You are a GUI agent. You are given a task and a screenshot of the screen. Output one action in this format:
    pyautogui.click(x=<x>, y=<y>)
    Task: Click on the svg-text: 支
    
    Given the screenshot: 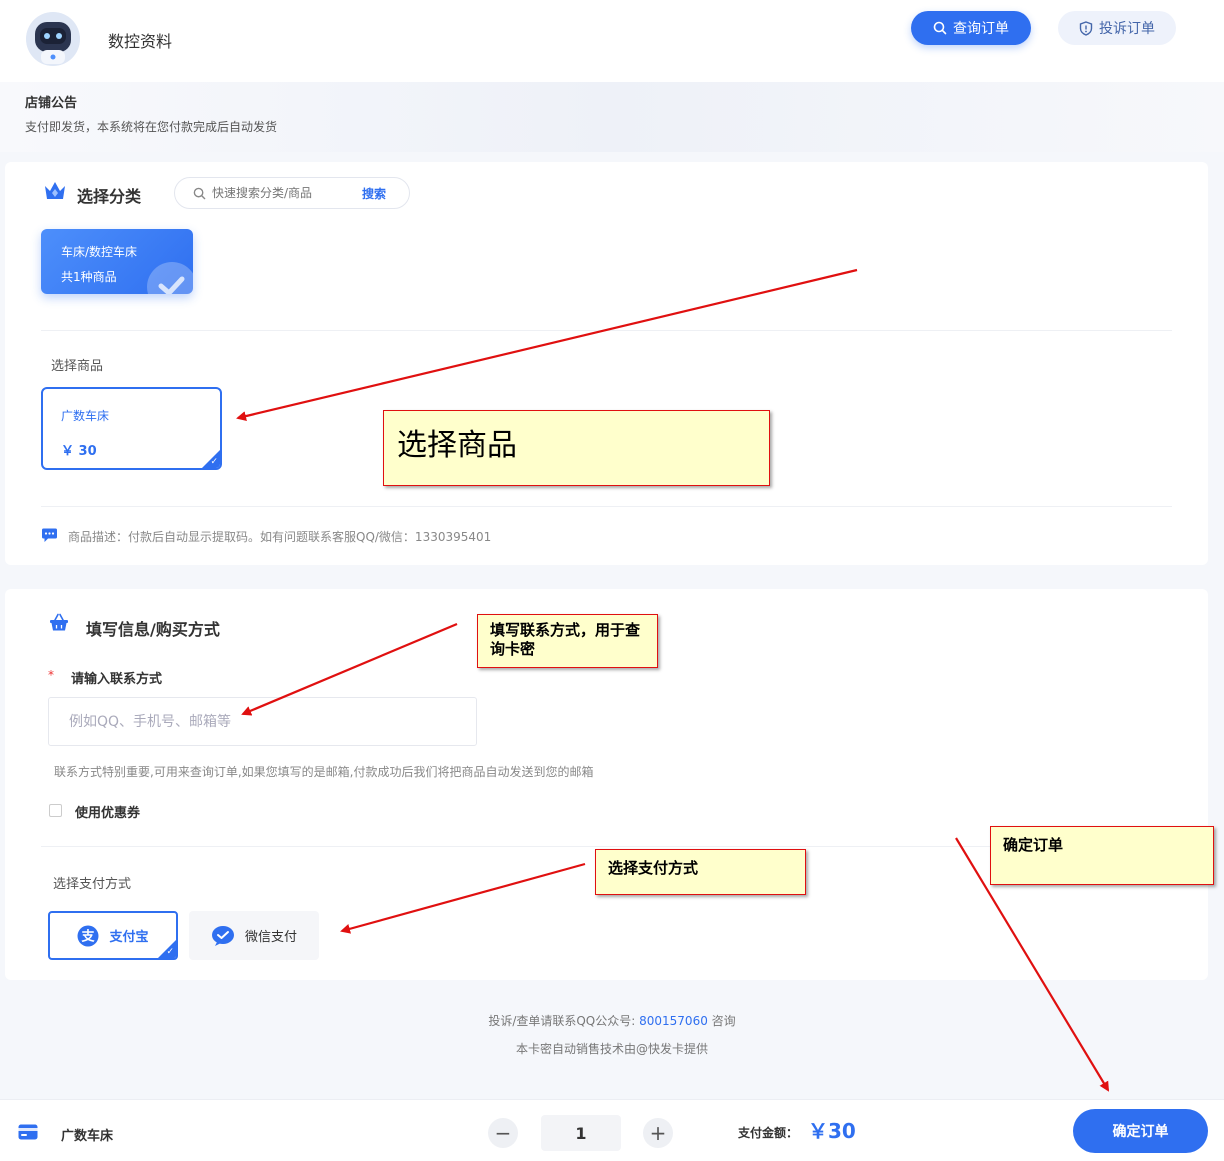 What is the action you would take?
    pyautogui.click(x=88, y=936)
    